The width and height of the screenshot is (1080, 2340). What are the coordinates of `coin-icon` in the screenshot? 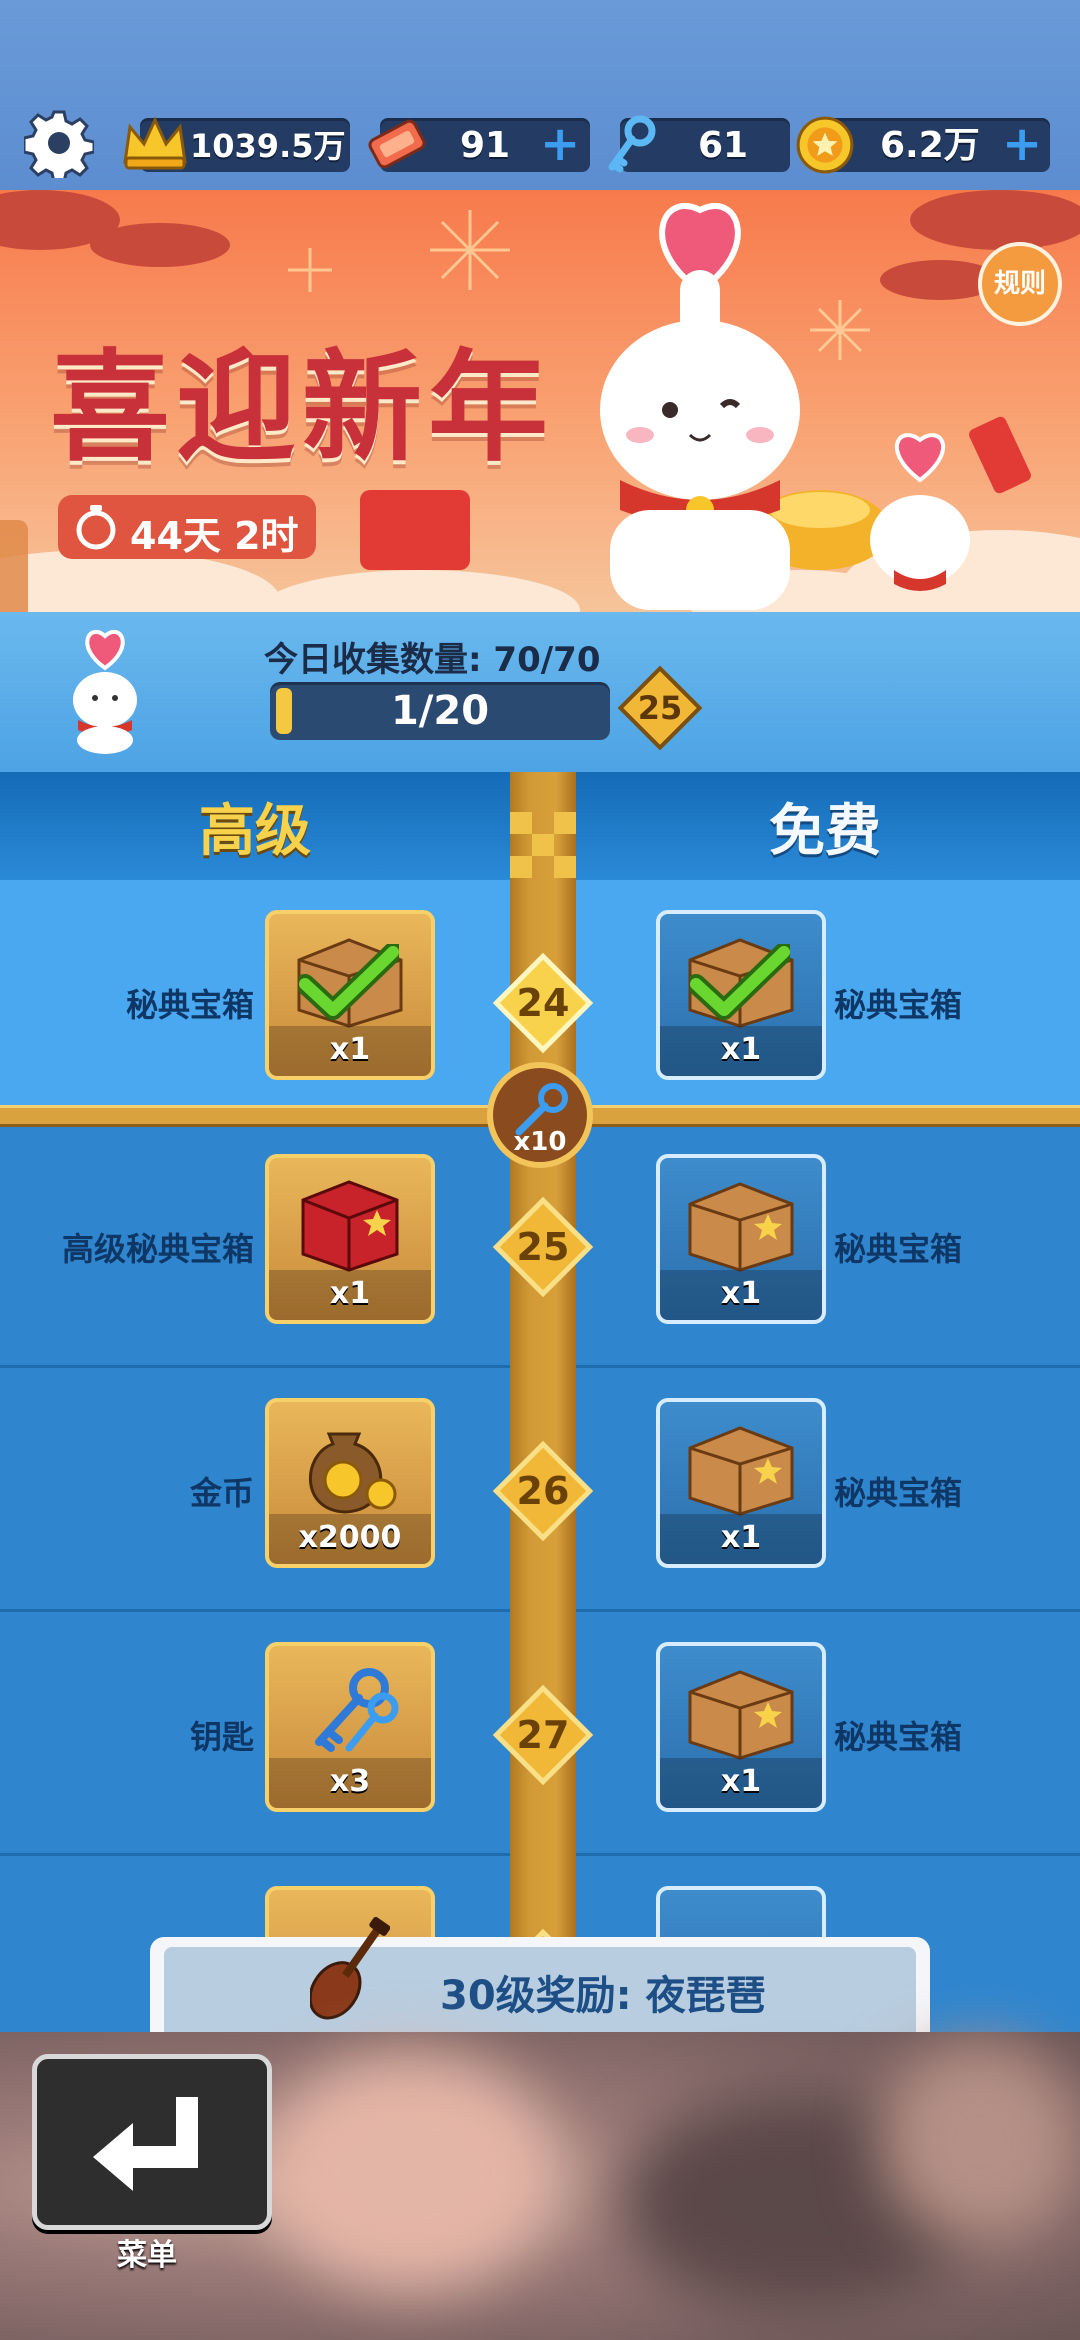 It's located at (825, 145).